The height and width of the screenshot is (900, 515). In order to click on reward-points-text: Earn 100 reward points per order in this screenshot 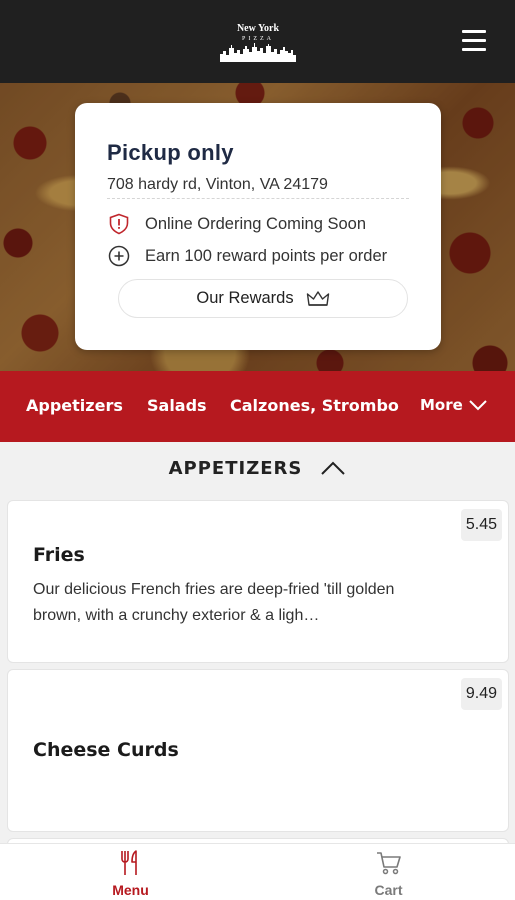, I will do `click(266, 255)`.